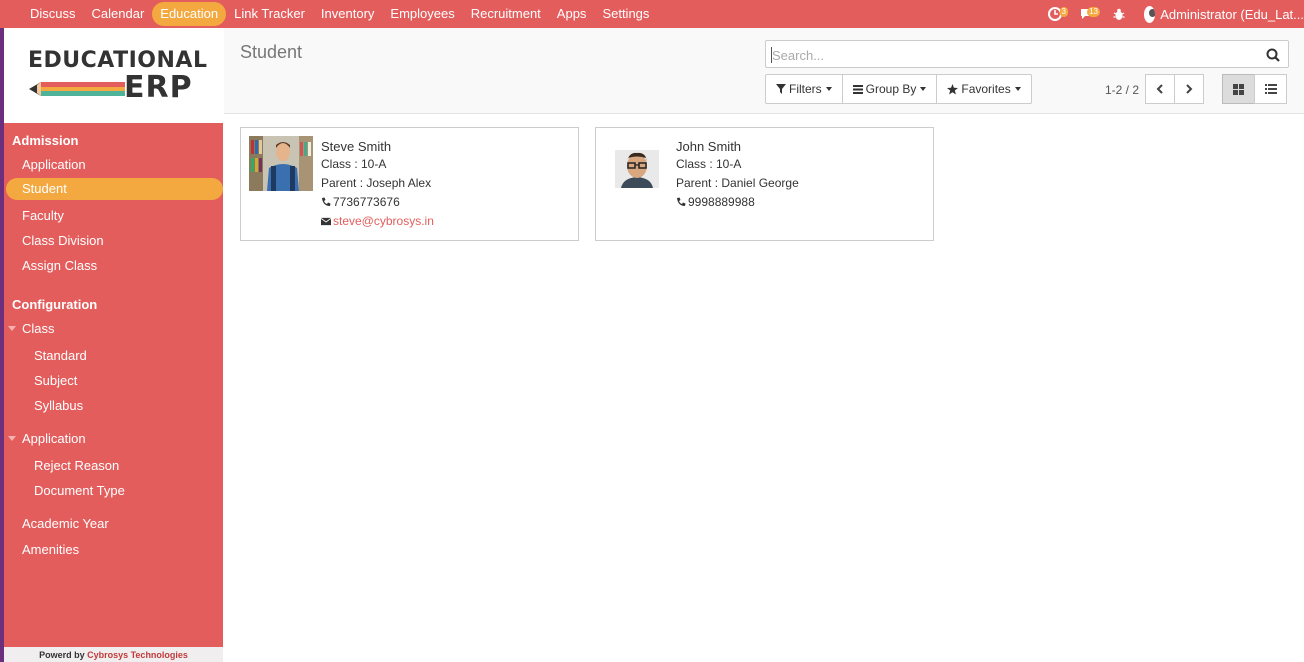 The height and width of the screenshot is (662, 1304). I want to click on sidebar-item-subject: Subject, so click(55, 380).